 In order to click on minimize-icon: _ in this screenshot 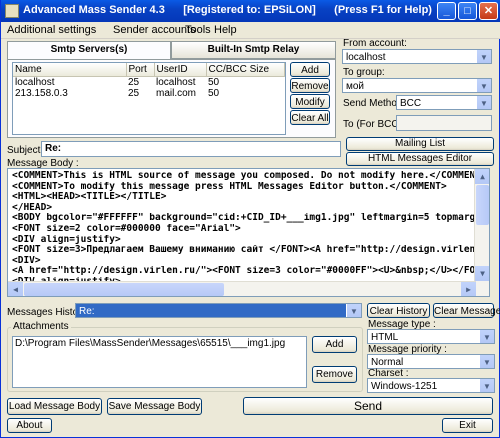, I will do `click(446, 11)`.